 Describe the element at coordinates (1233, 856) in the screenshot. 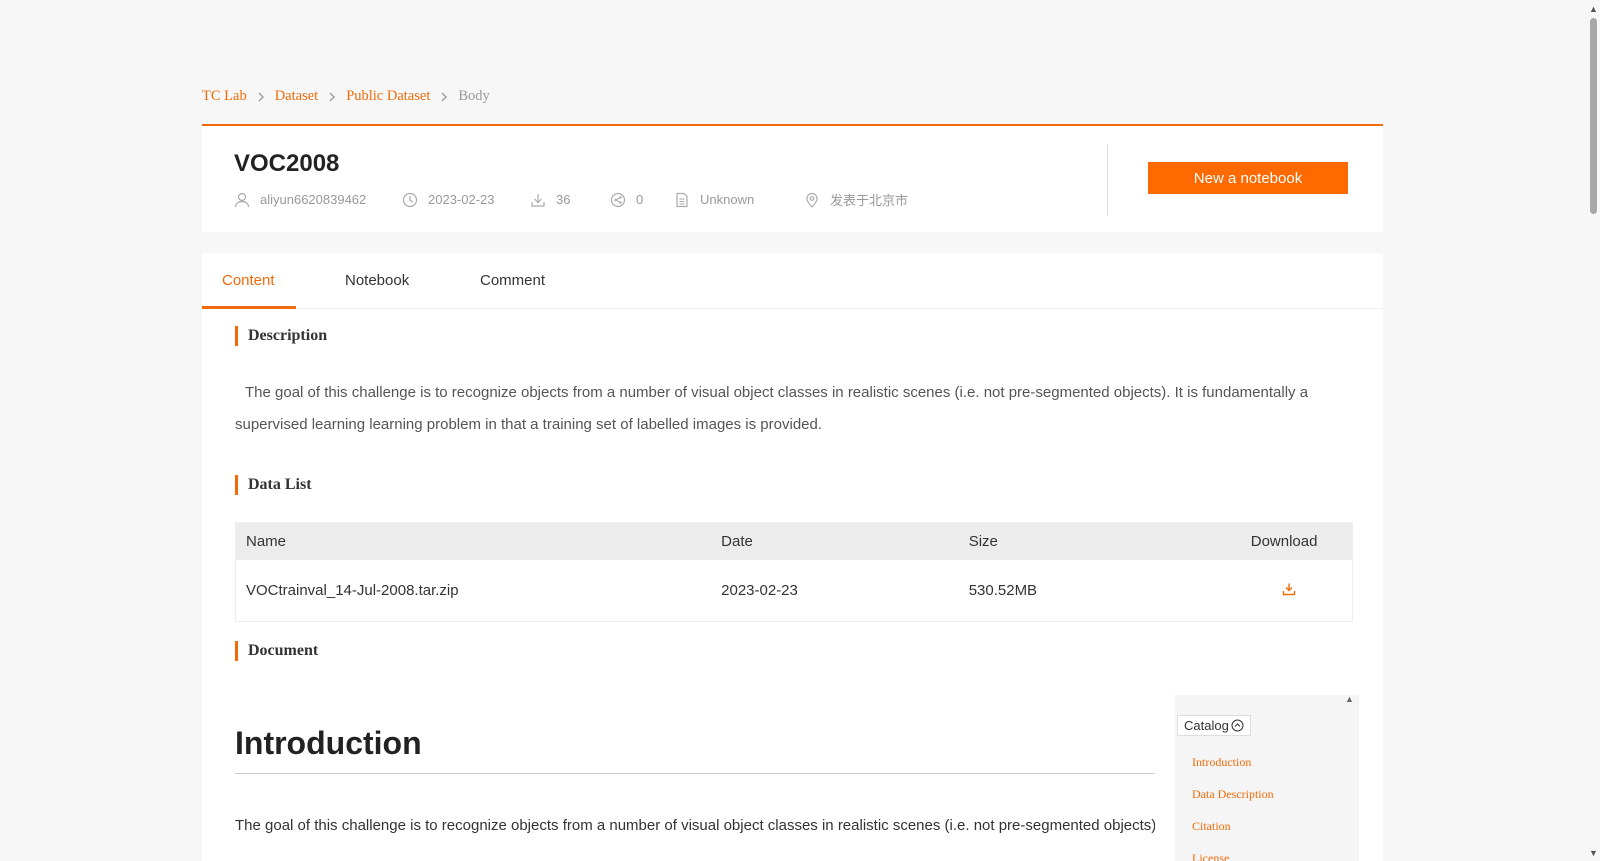

I see `catalog-item-license: License` at that location.